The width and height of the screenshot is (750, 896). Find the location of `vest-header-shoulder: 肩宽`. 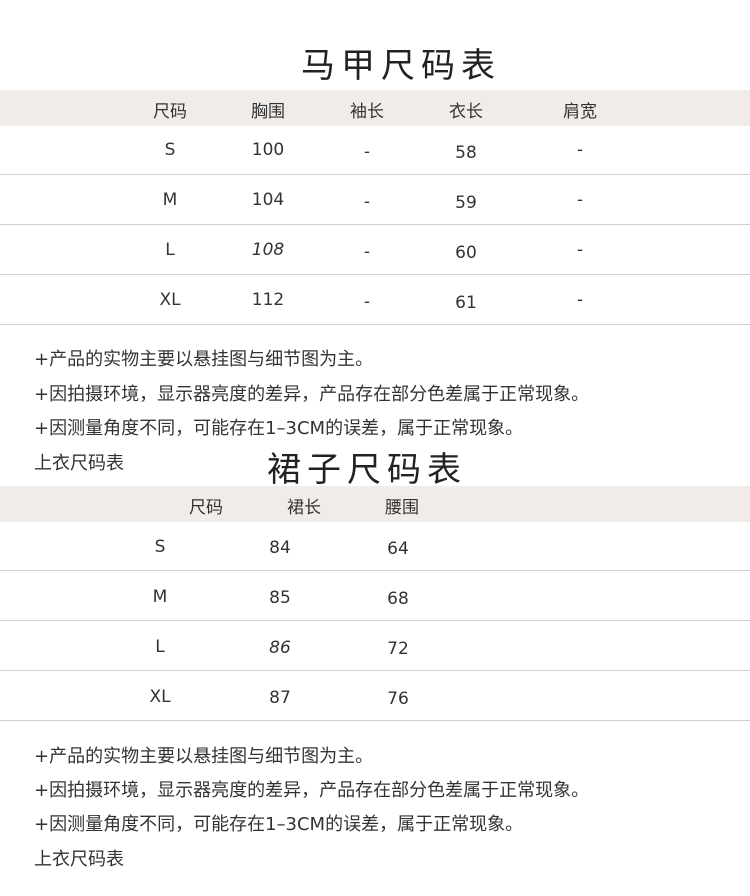

vest-header-shoulder: 肩宽 is located at coordinates (580, 112).